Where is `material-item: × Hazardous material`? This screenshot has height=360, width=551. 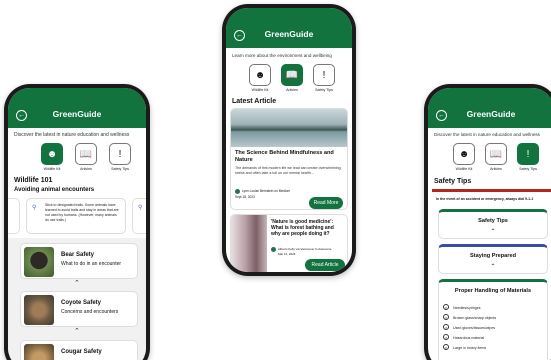 material-item: × Hazardous material is located at coordinates (464, 337).